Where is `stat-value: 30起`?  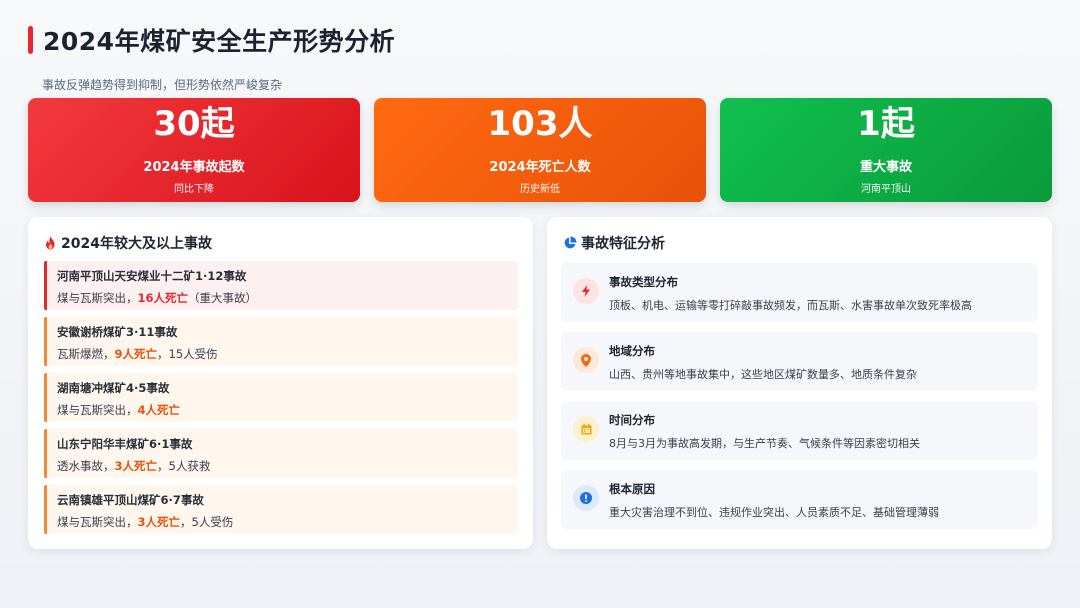
stat-value: 30起 is located at coordinates (194, 124).